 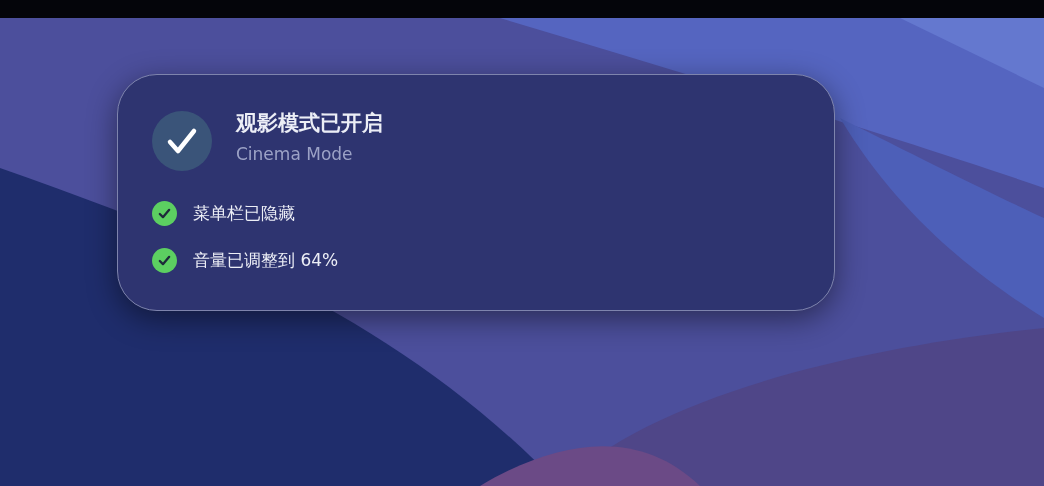 What do you see at coordinates (309, 124) in the screenshot?
I see `notification-title: 观影模式已开启` at bounding box center [309, 124].